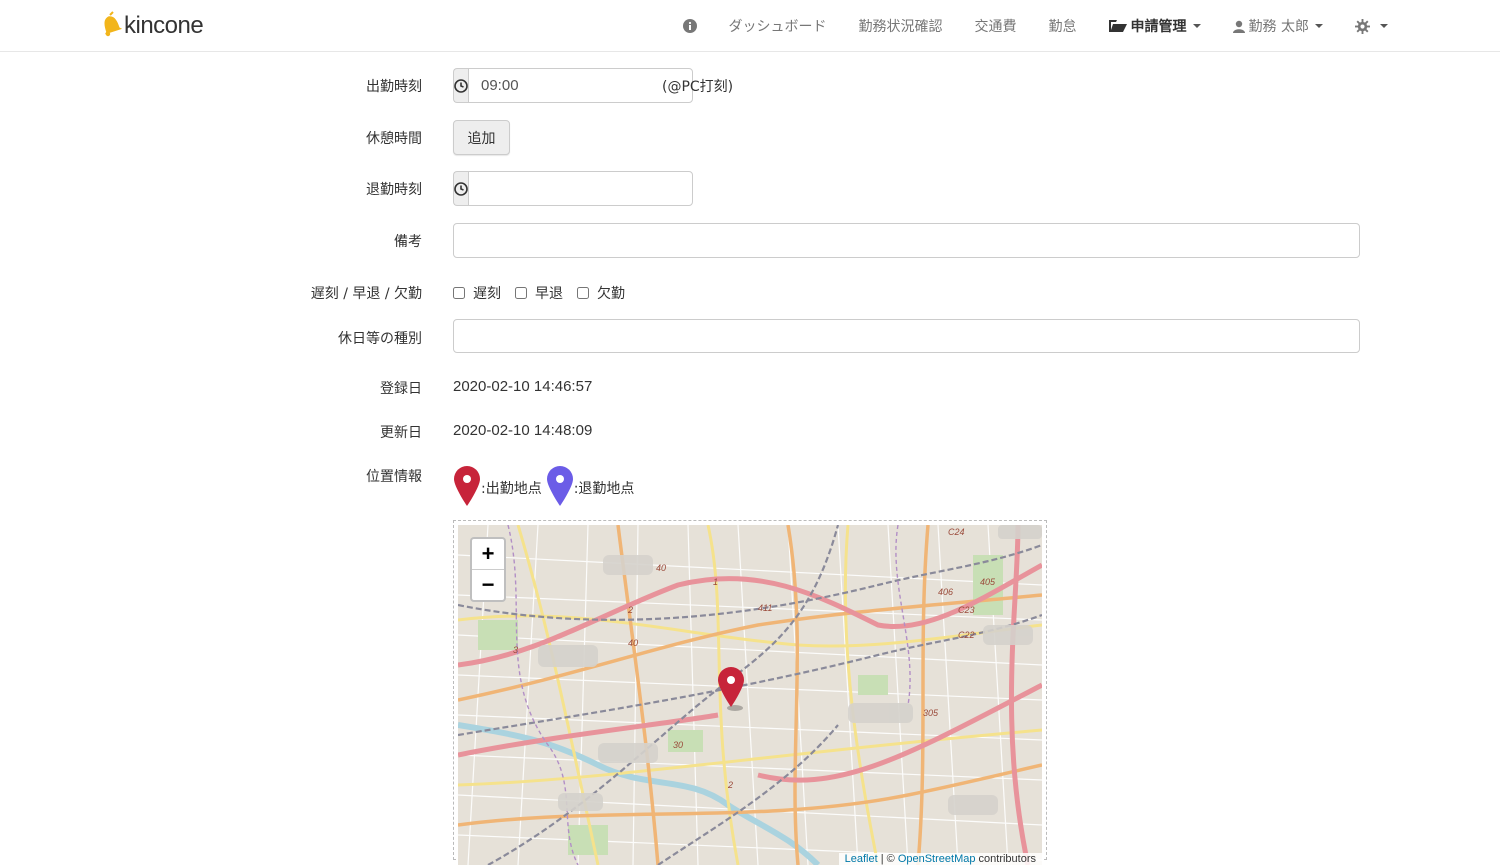 This screenshot has width=1500, height=865. Describe the element at coordinates (459, 293) in the screenshot. I see `late-checkbox` at that location.